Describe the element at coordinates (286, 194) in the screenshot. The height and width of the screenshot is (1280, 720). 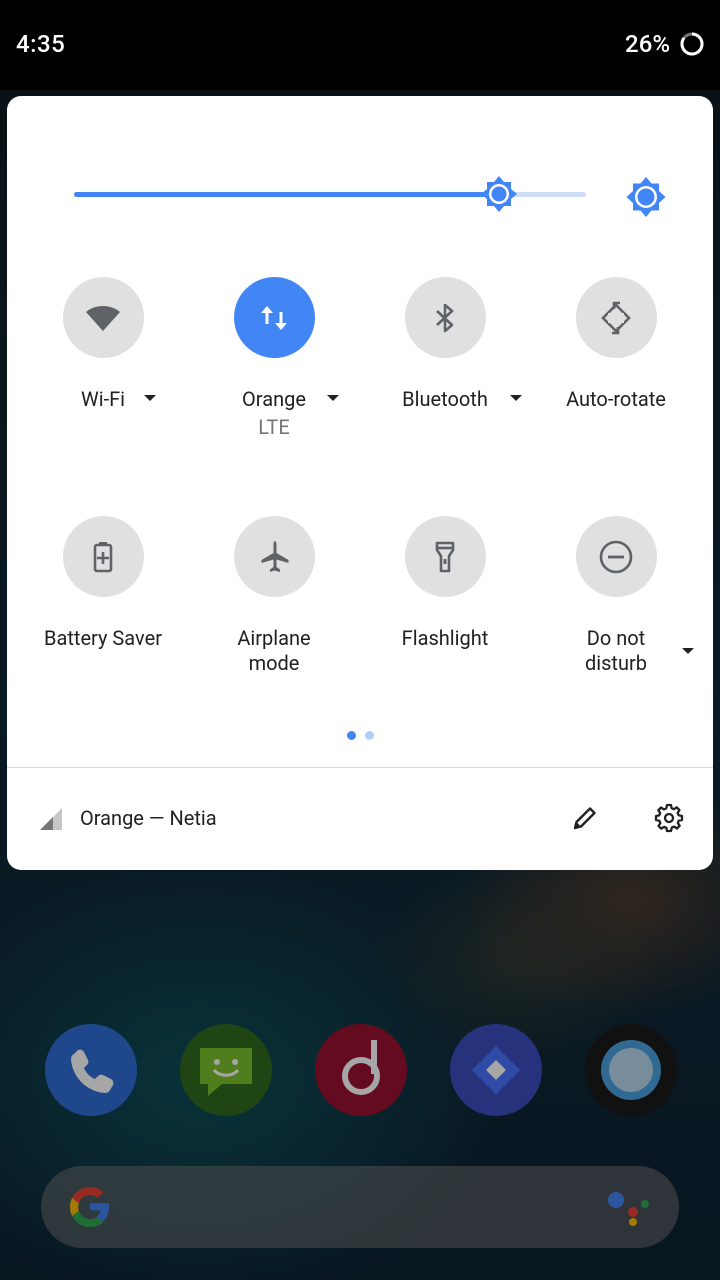
I see `brightness-fill` at that location.